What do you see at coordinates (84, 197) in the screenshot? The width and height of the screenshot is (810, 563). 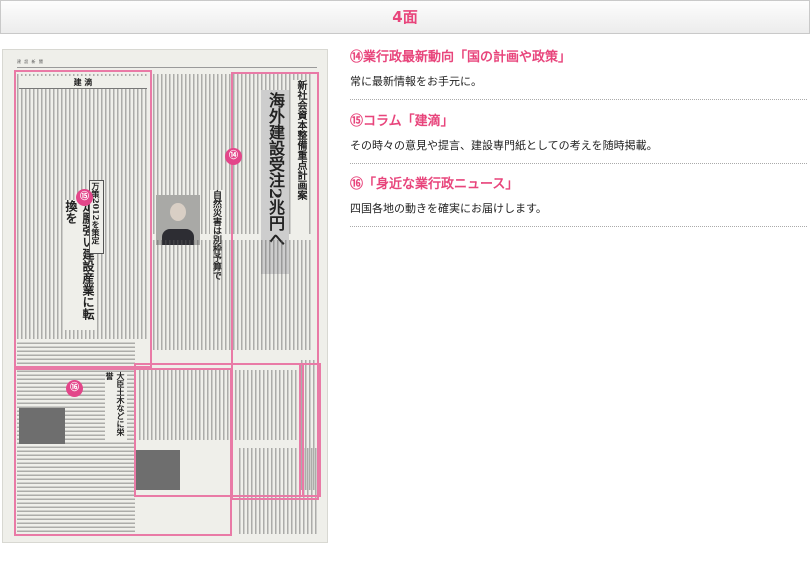 I see `badge-15: ⑮` at bounding box center [84, 197].